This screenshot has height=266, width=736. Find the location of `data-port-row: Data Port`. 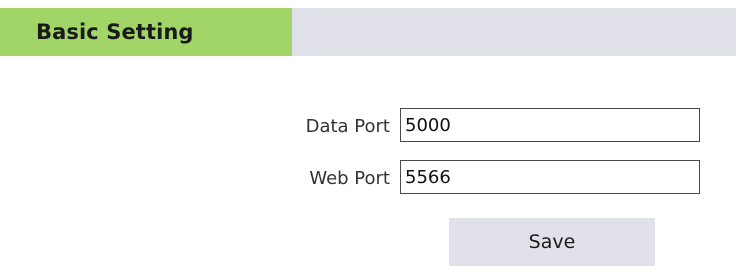

data-port-row: Data Port is located at coordinates (368, 126).